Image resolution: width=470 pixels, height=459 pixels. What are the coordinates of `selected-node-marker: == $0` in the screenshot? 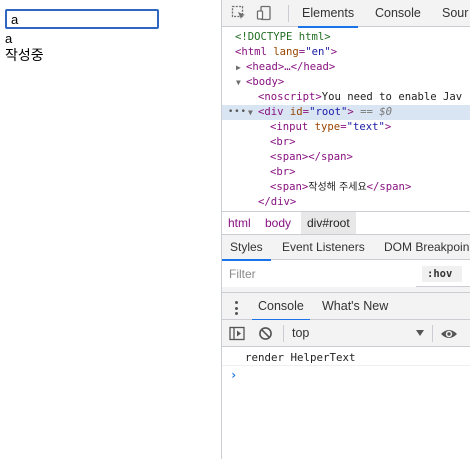 It's located at (376, 112).